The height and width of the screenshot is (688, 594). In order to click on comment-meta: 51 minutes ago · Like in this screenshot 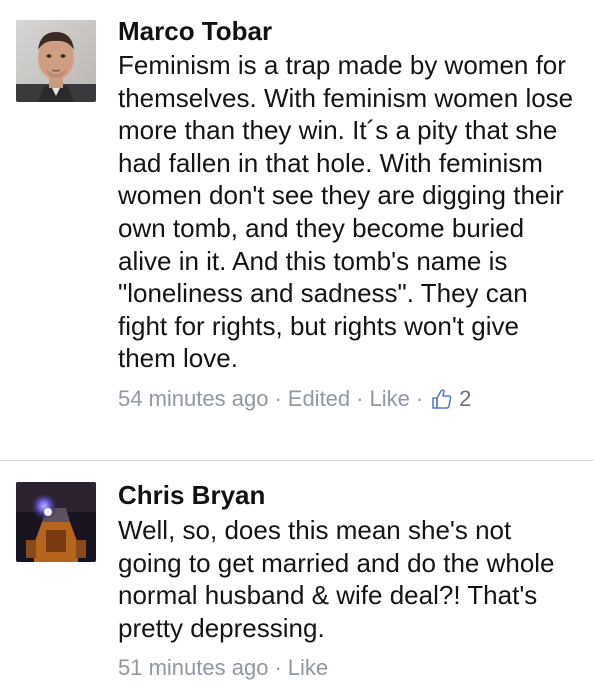, I will do `click(348, 668)`.